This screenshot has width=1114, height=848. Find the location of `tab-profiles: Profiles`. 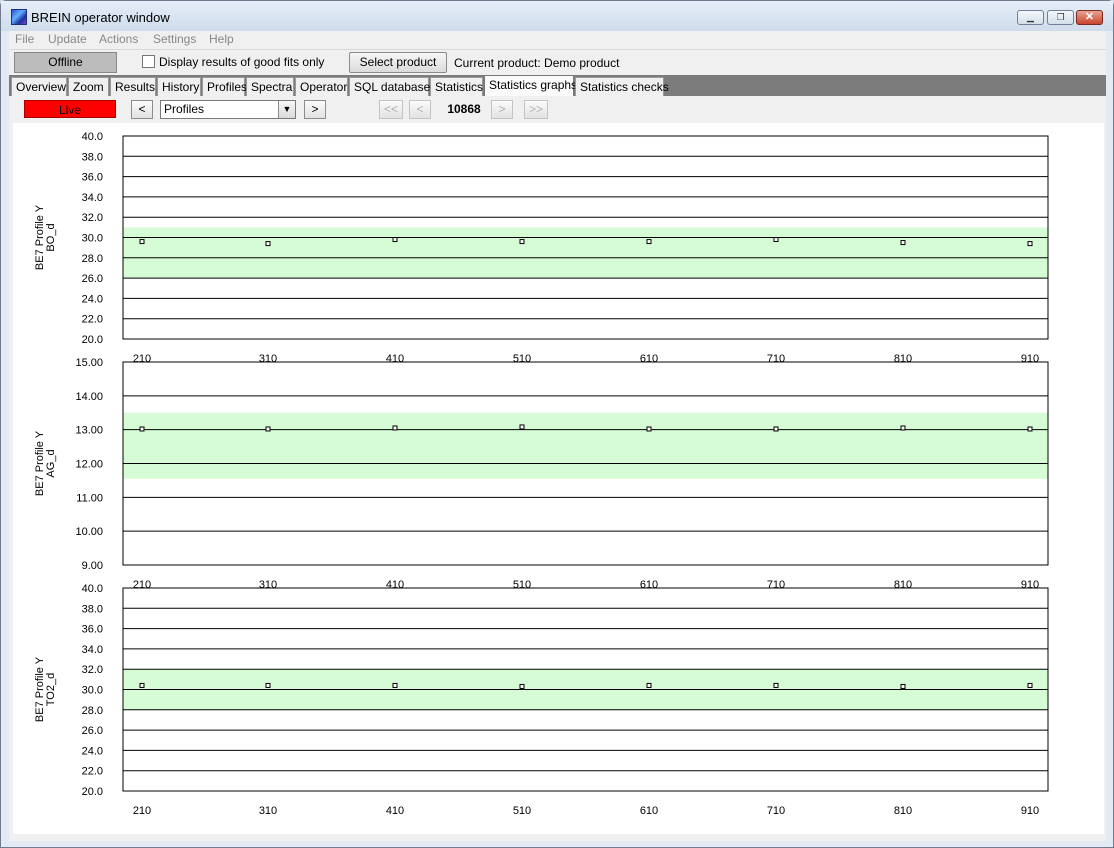

tab-profiles: Profiles is located at coordinates (224, 86).